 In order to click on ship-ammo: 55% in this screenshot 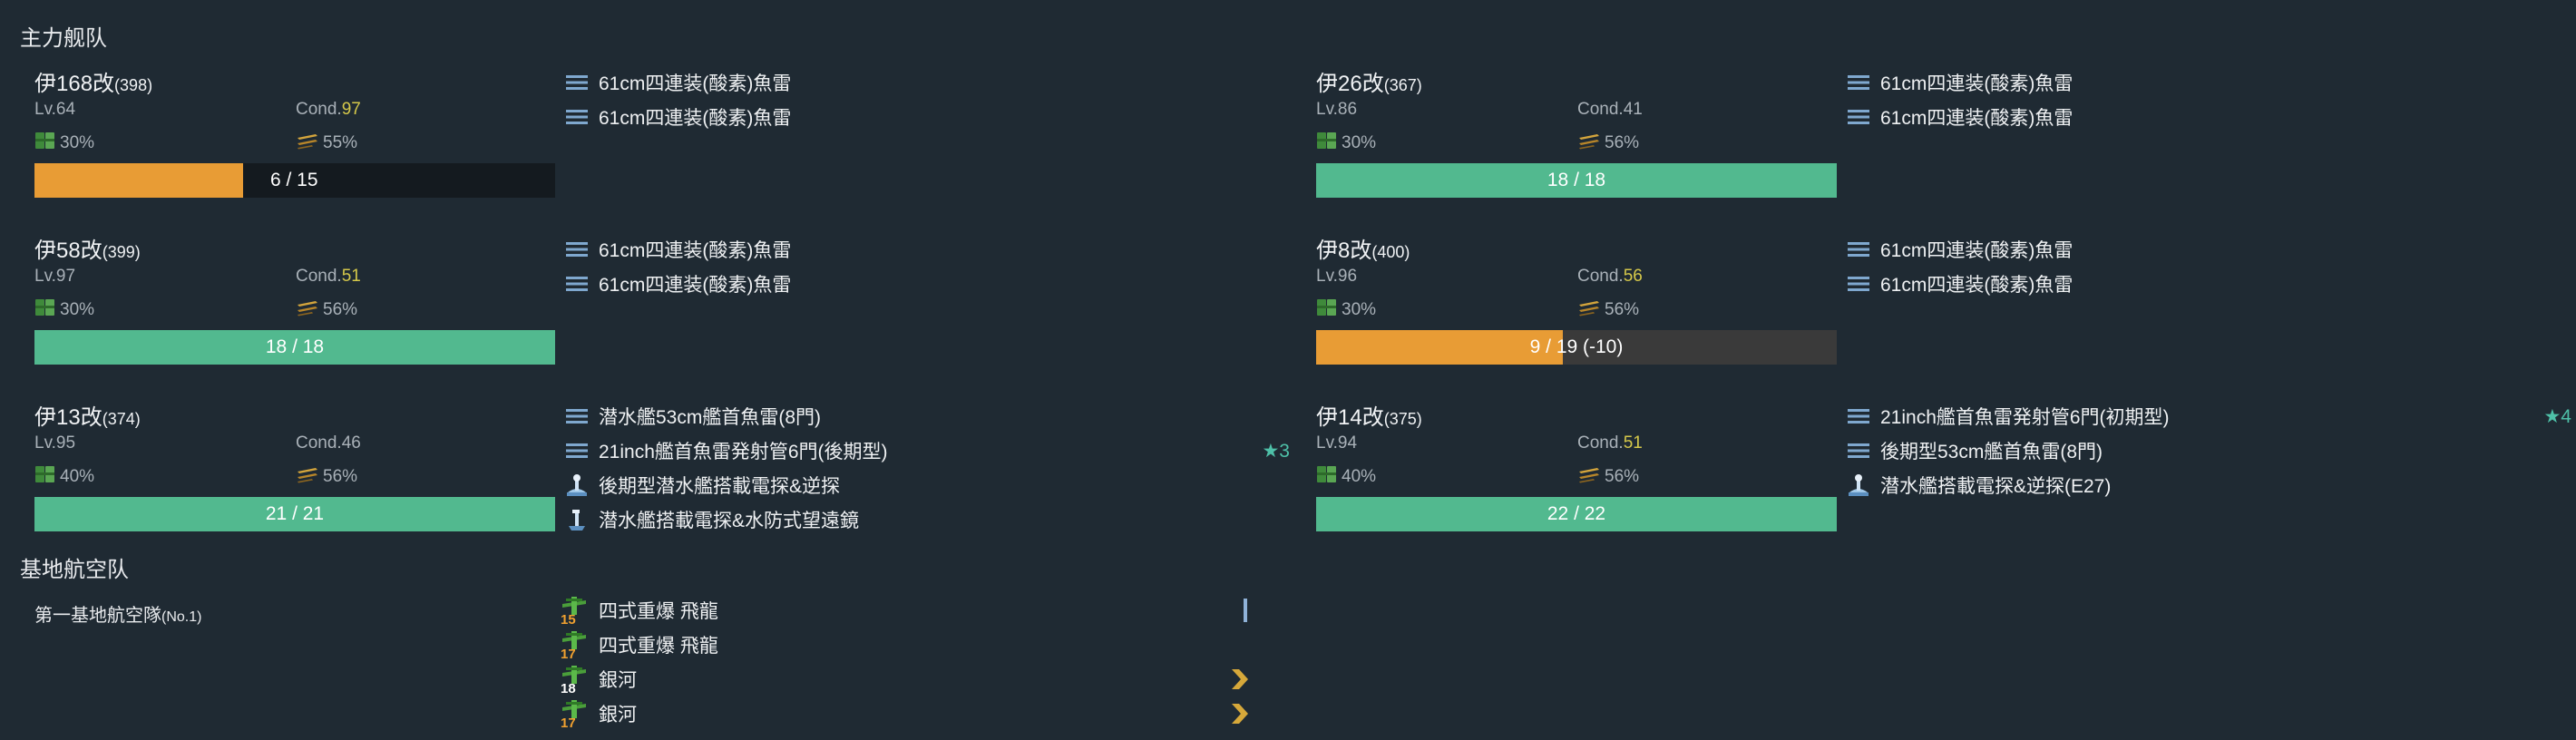, I will do `click(326, 143)`.